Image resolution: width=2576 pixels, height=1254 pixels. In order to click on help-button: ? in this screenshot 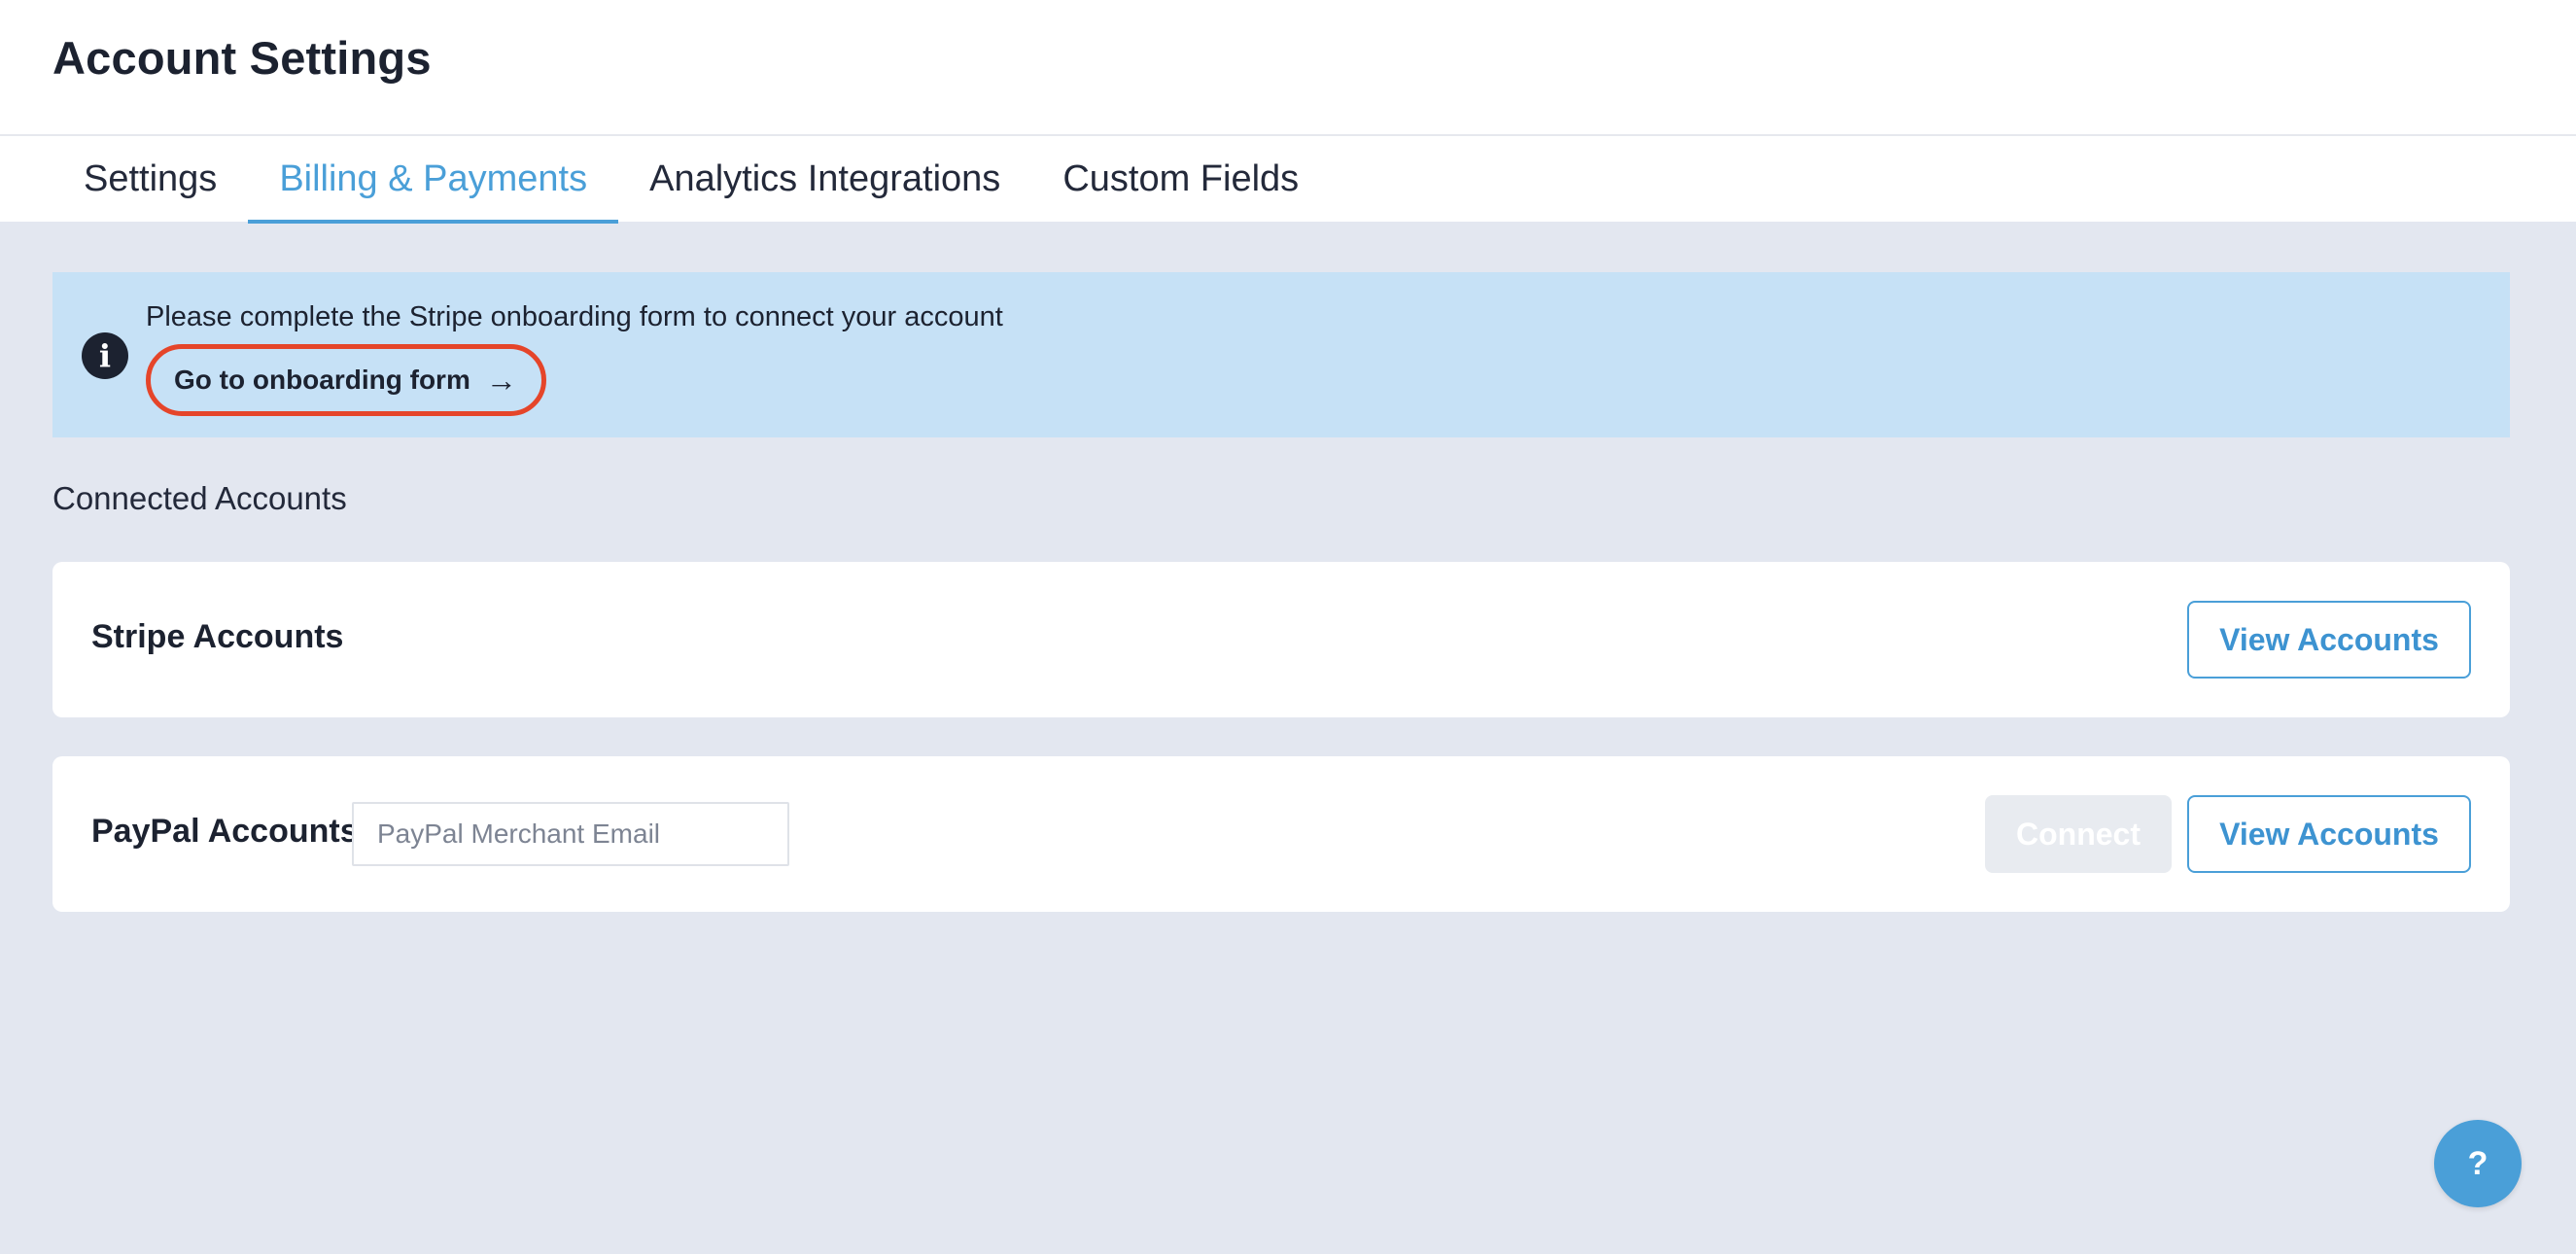, I will do `click(2478, 1163)`.